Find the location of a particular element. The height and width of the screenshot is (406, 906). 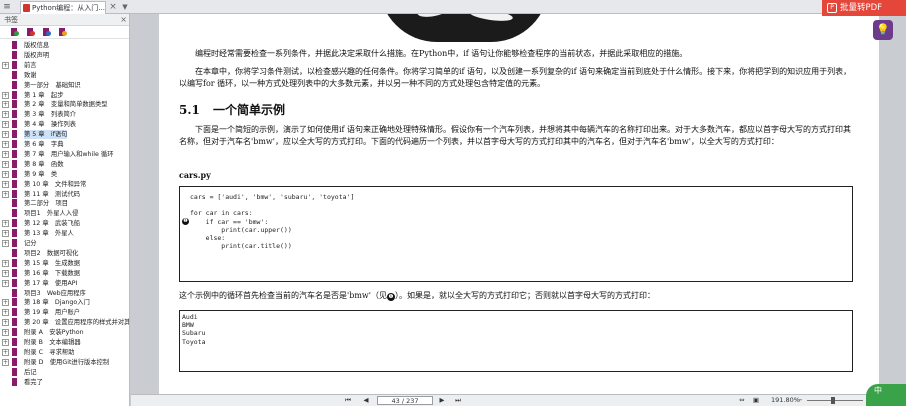

bookmark-item: + 前言 is located at coordinates (64, 65).